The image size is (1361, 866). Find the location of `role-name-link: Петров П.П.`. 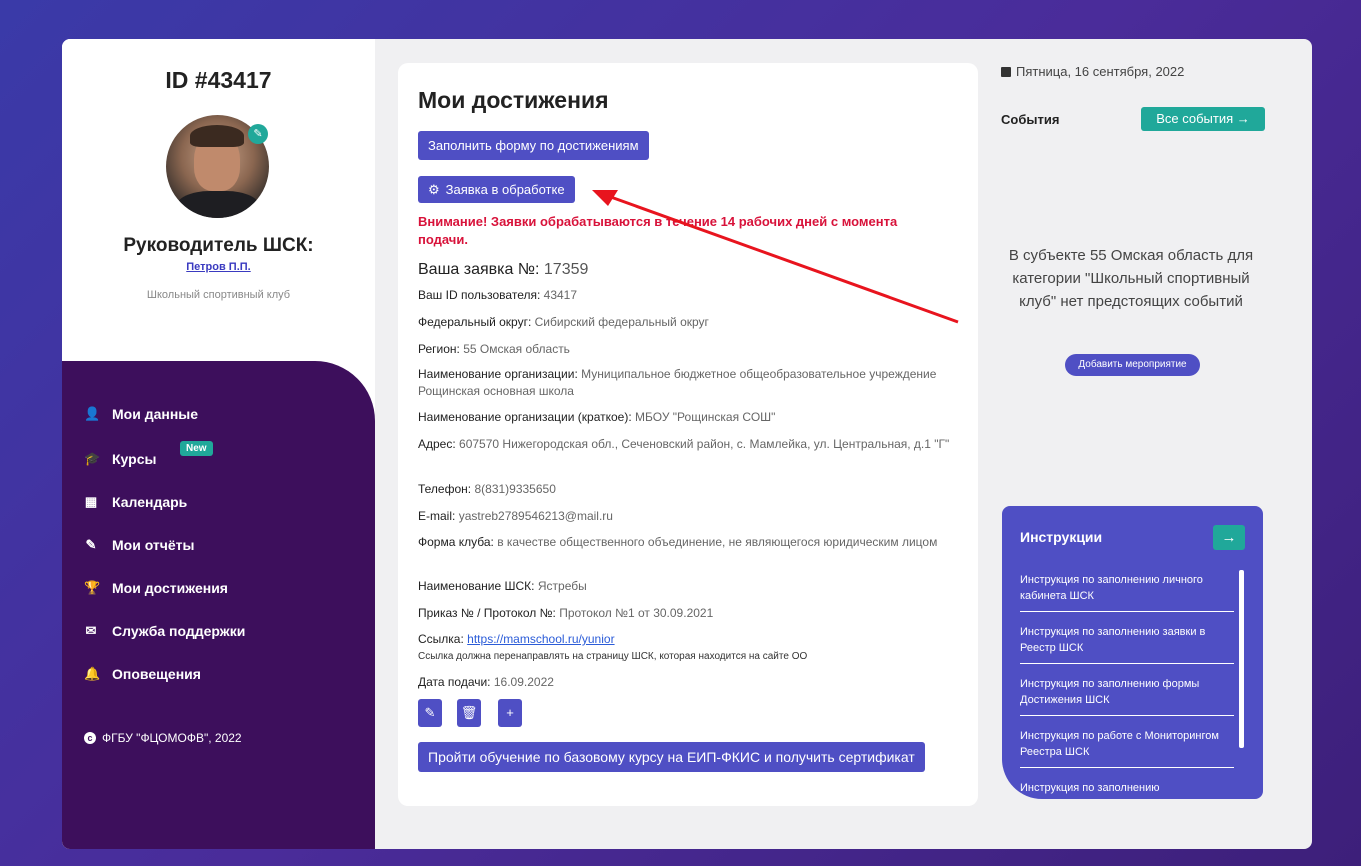

role-name-link: Петров П.П. is located at coordinates (218, 267).